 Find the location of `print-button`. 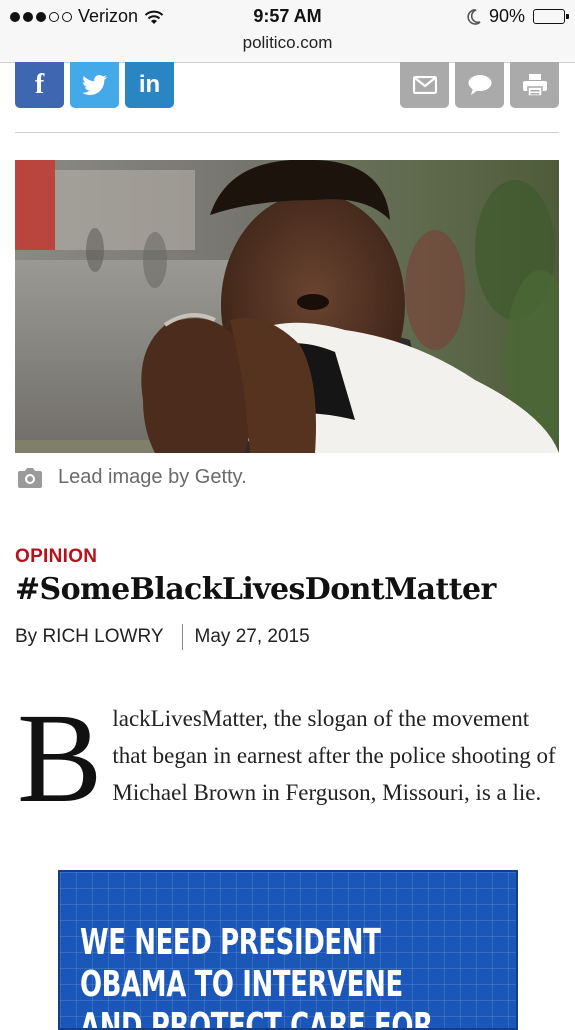

print-button is located at coordinates (534, 85).